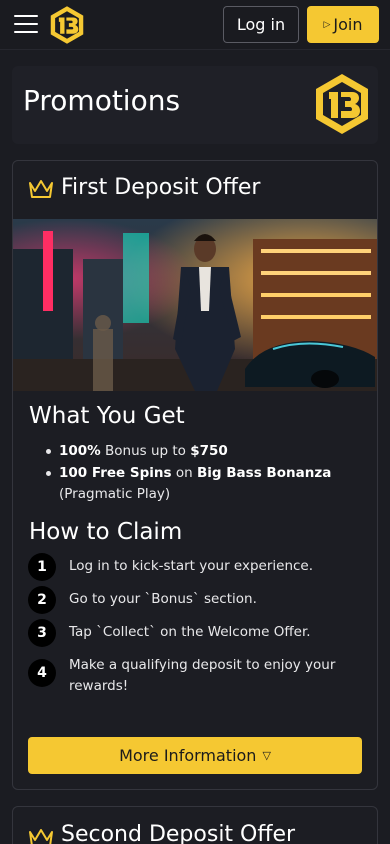  I want to click on brand-logo-large, so click(342, 104).